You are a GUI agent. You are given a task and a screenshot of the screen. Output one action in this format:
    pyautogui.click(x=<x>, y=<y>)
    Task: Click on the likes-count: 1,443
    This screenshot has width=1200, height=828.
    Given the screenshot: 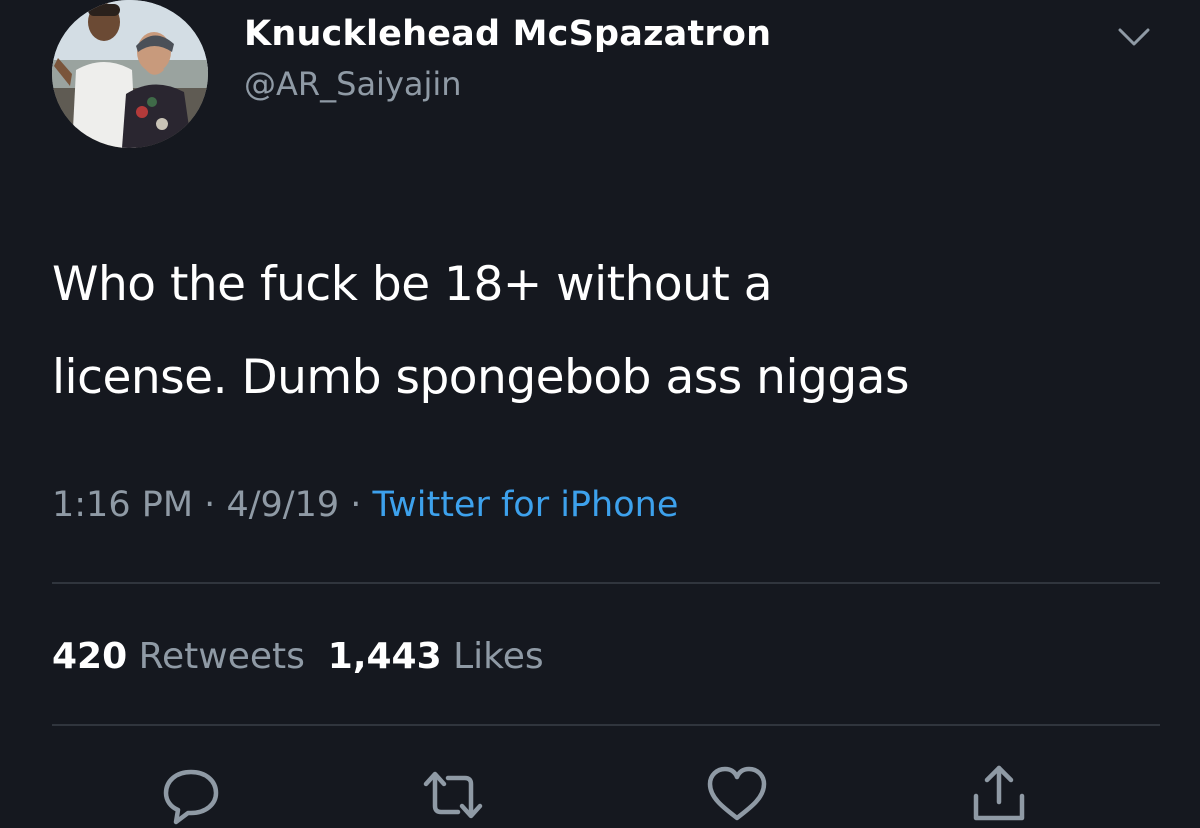 What is the action you would take?
    pyautogui.click(x=384, y=656)
    